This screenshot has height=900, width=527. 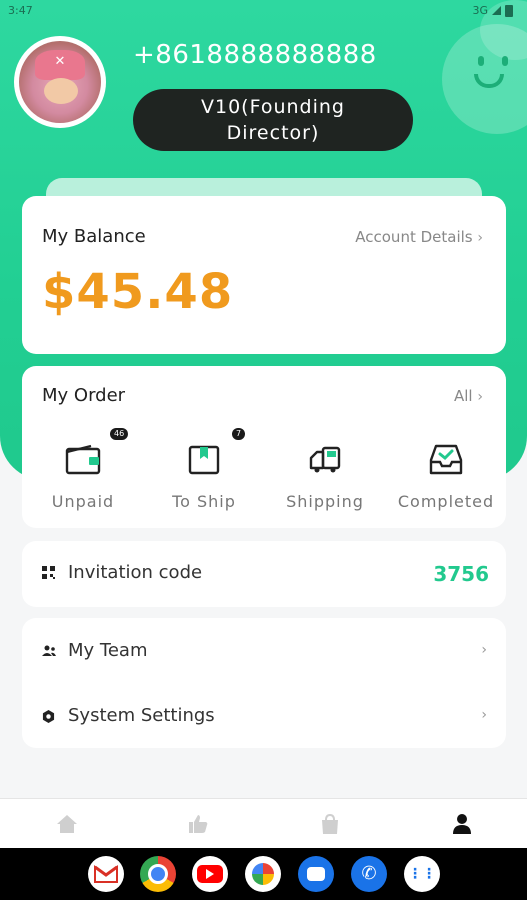 I want to click on profile-icon, so click(x=462, y=824).